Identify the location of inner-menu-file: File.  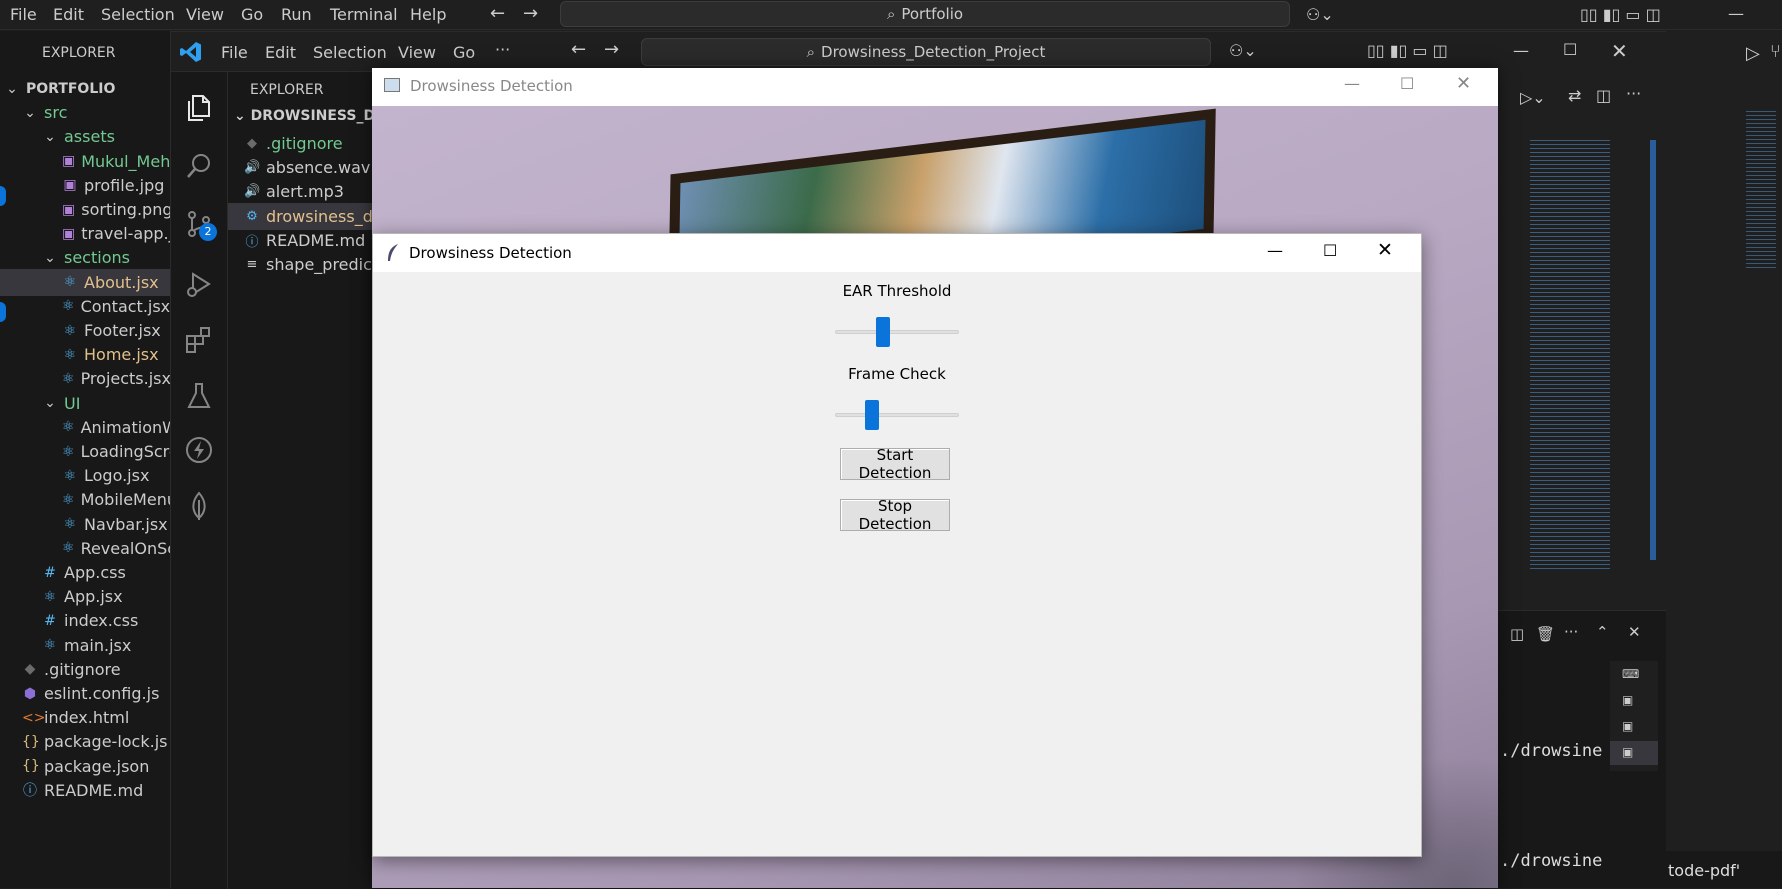
(234, 52).